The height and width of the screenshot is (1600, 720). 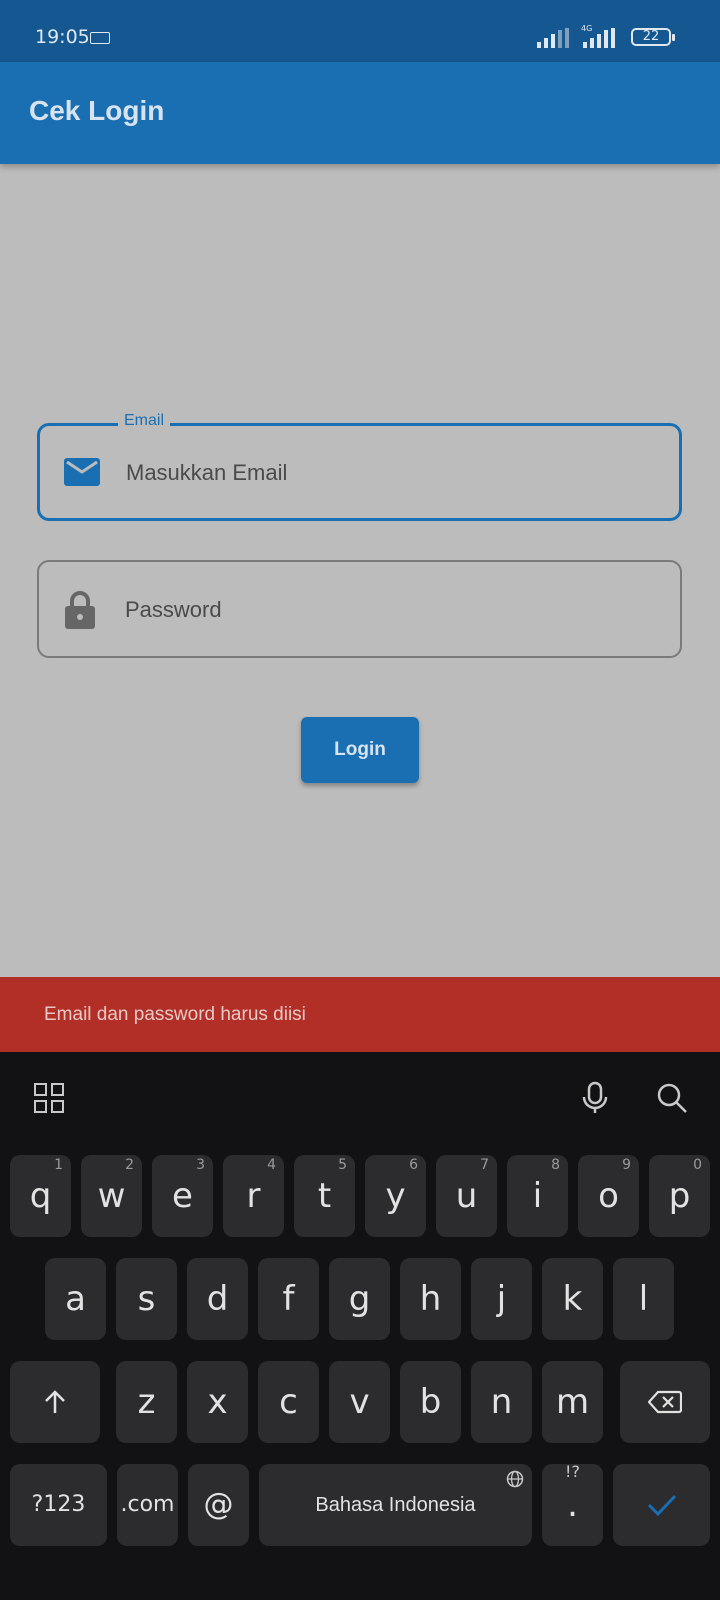 I want to click on period-key: !? ., so click(x=572, y=1504).